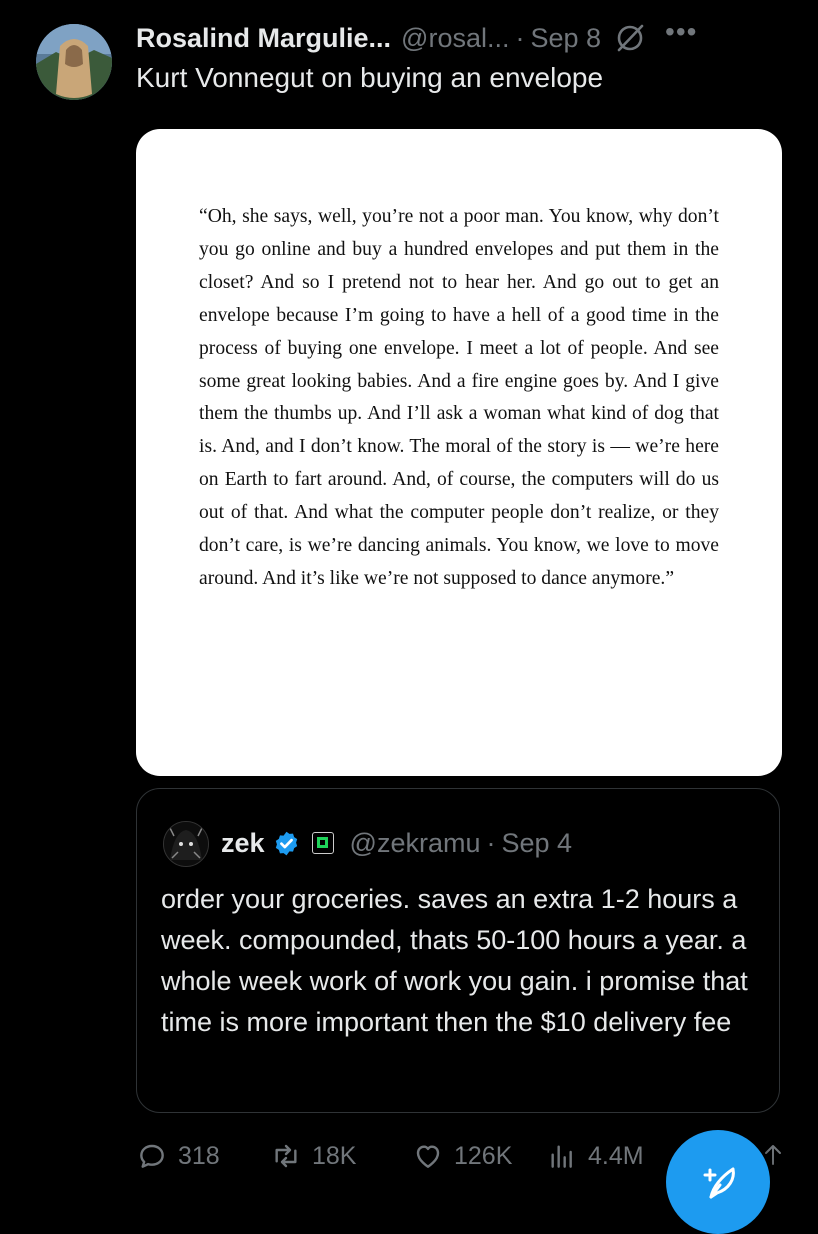 The height and width of the screenshot is (1234, 818). What do you see at coordinates (322, 843) in the screenshot?
I see `affiliate-icon` at bounding box center [322, 843].